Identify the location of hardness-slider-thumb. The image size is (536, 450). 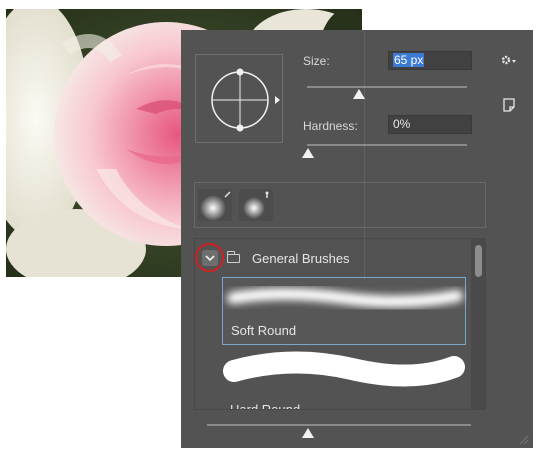
(308, 153).